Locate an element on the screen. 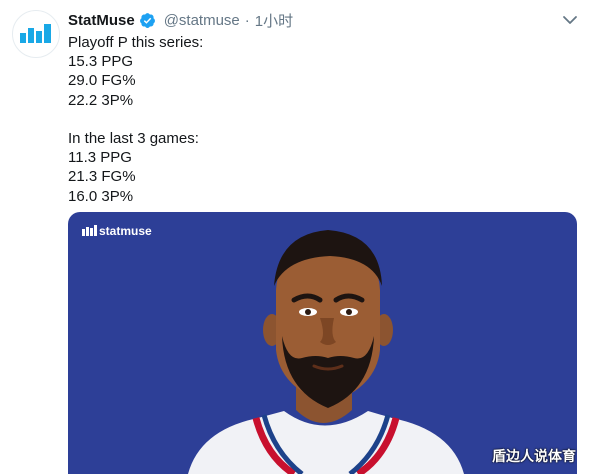 Image resolution: width=590 pixels, height=474 pixels. statmuse-logo-icon is located at coordinates (35, 33).